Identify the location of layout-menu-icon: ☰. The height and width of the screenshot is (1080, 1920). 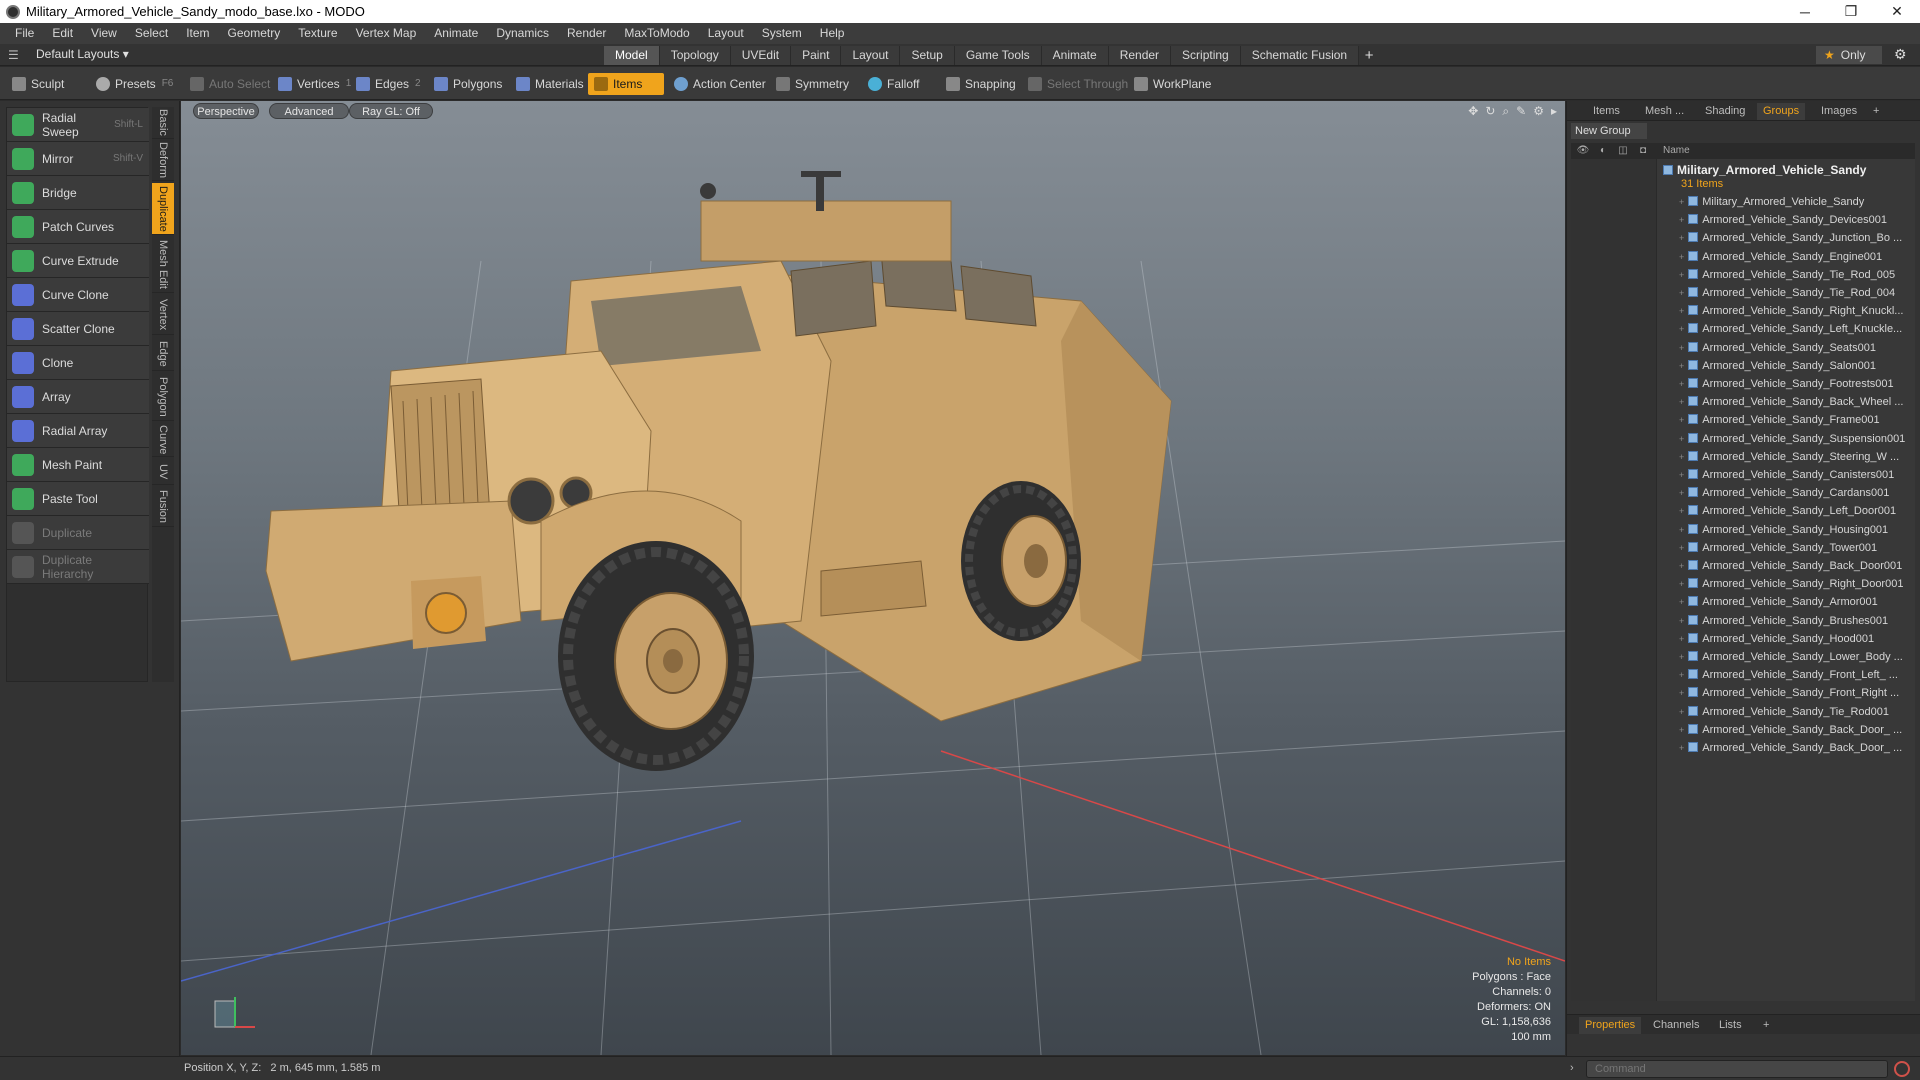
(13, 55).